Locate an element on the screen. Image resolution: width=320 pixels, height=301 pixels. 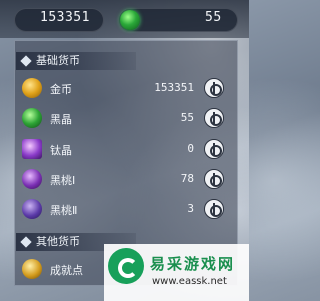
spade-one-icon is located at coordinates (32, 179).